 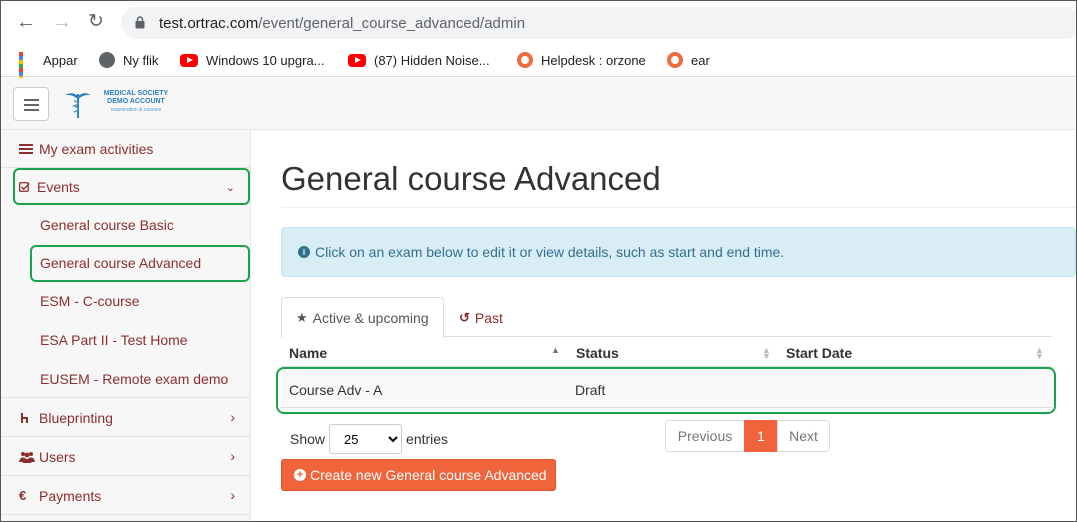 I want to click on bookmark-label: Helpdesk : orzone, so click(x=593, y=60).